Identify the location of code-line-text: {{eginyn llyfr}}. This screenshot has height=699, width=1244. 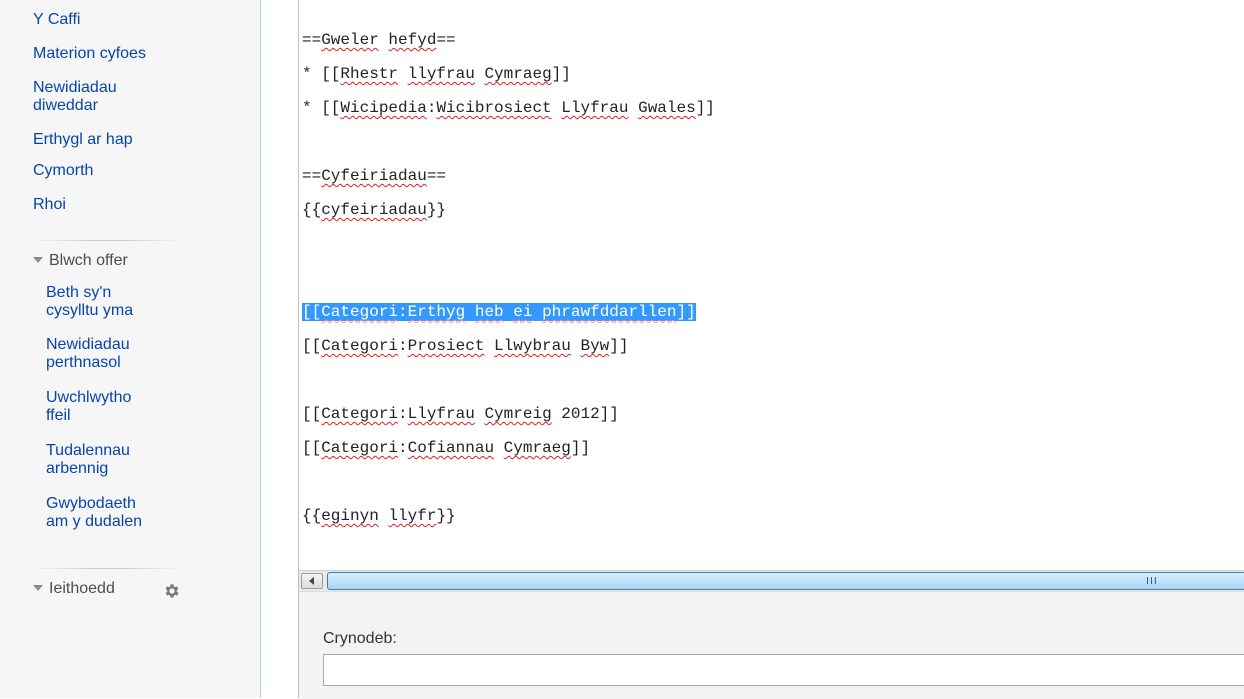
(379, 516).